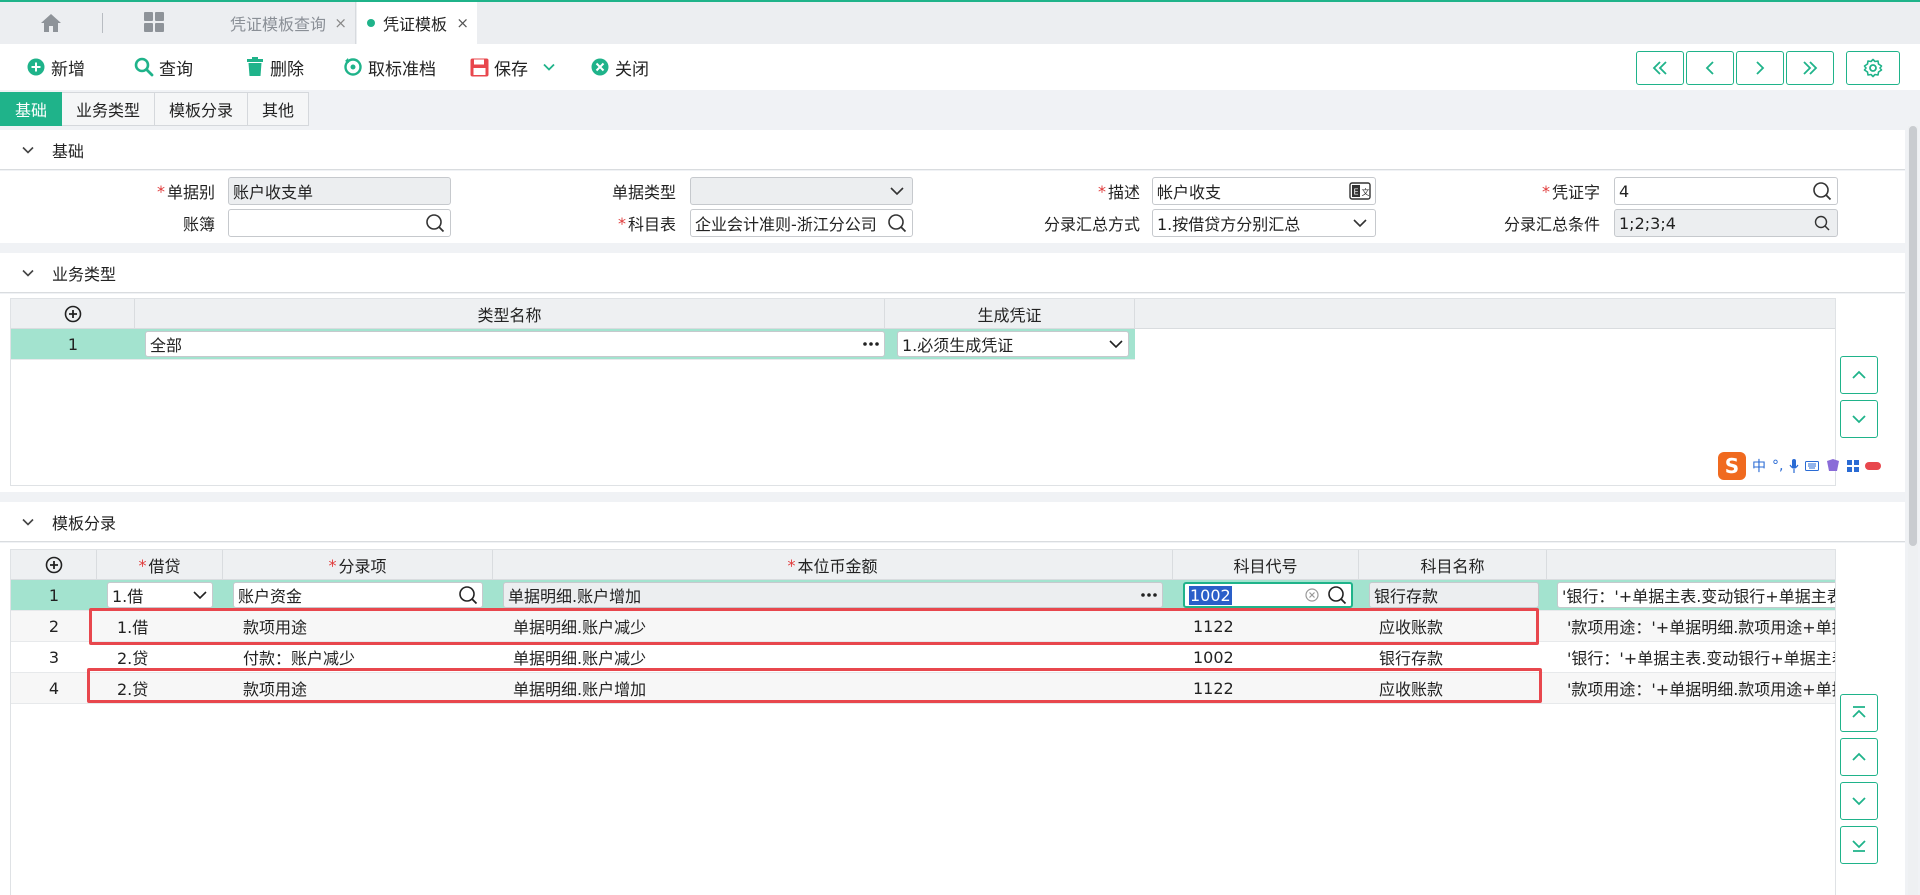  What do you see at coordinates (1833, 466) in the screenshot?
I see `skin-icon` at bounding box center [1833, 466].